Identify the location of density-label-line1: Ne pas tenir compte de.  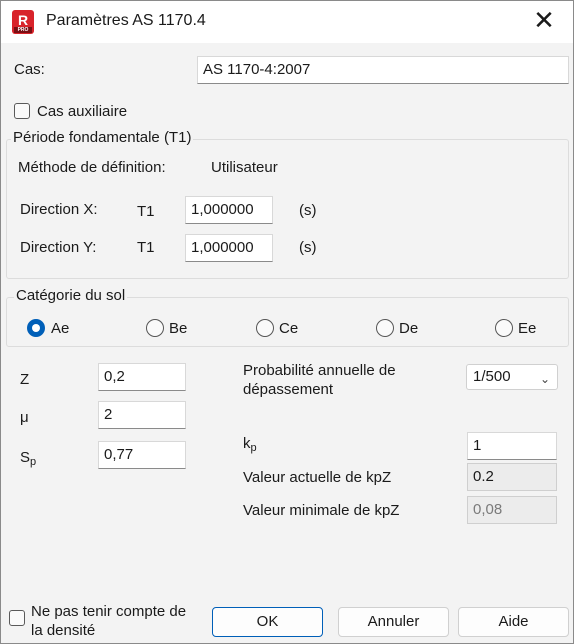
(109, 611).